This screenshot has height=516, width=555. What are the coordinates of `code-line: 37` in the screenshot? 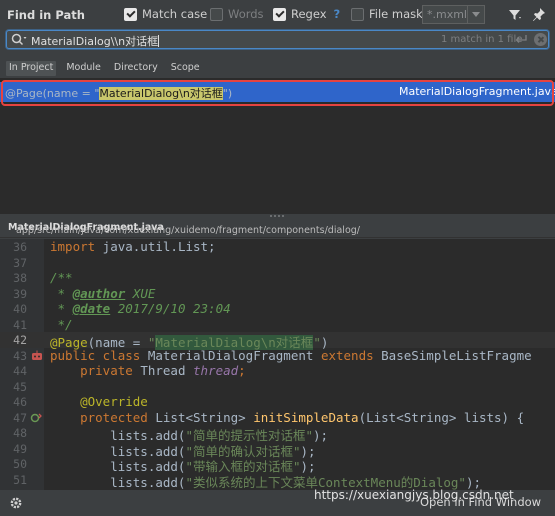 It's located at (20, 262).